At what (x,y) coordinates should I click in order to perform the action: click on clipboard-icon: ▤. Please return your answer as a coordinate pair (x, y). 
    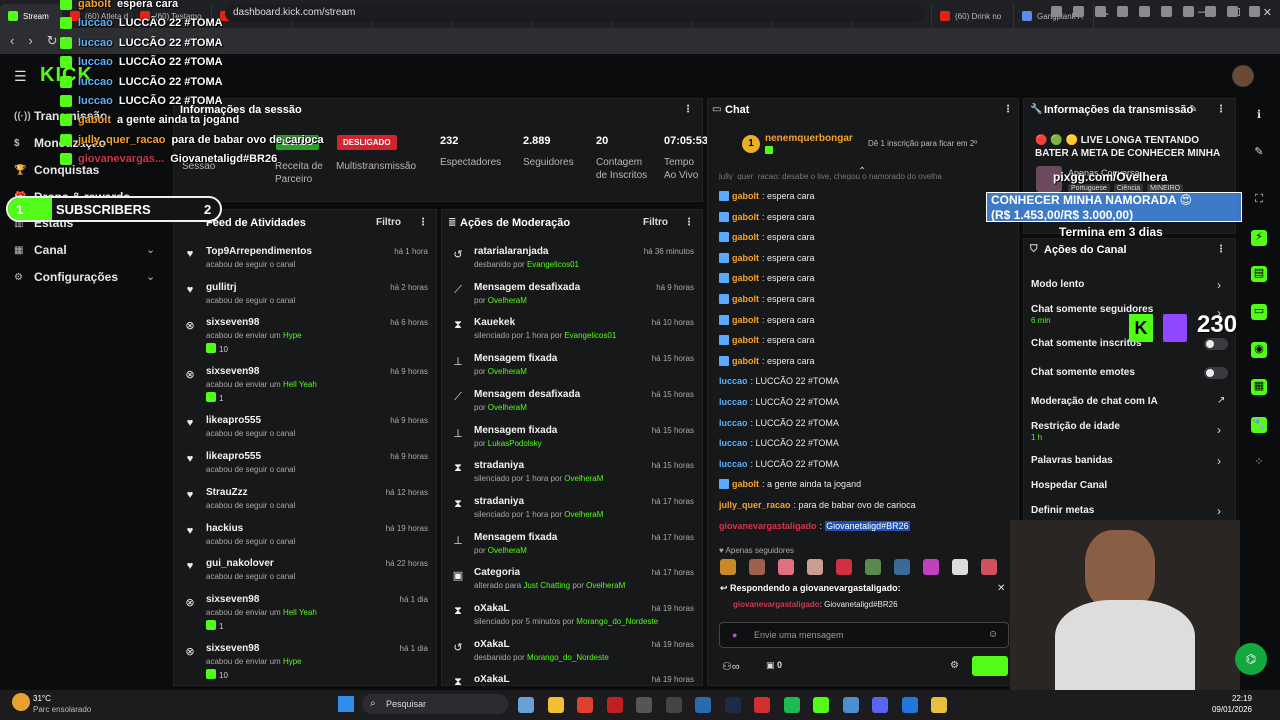
    Looking at the image, I should click on (1259, 274).